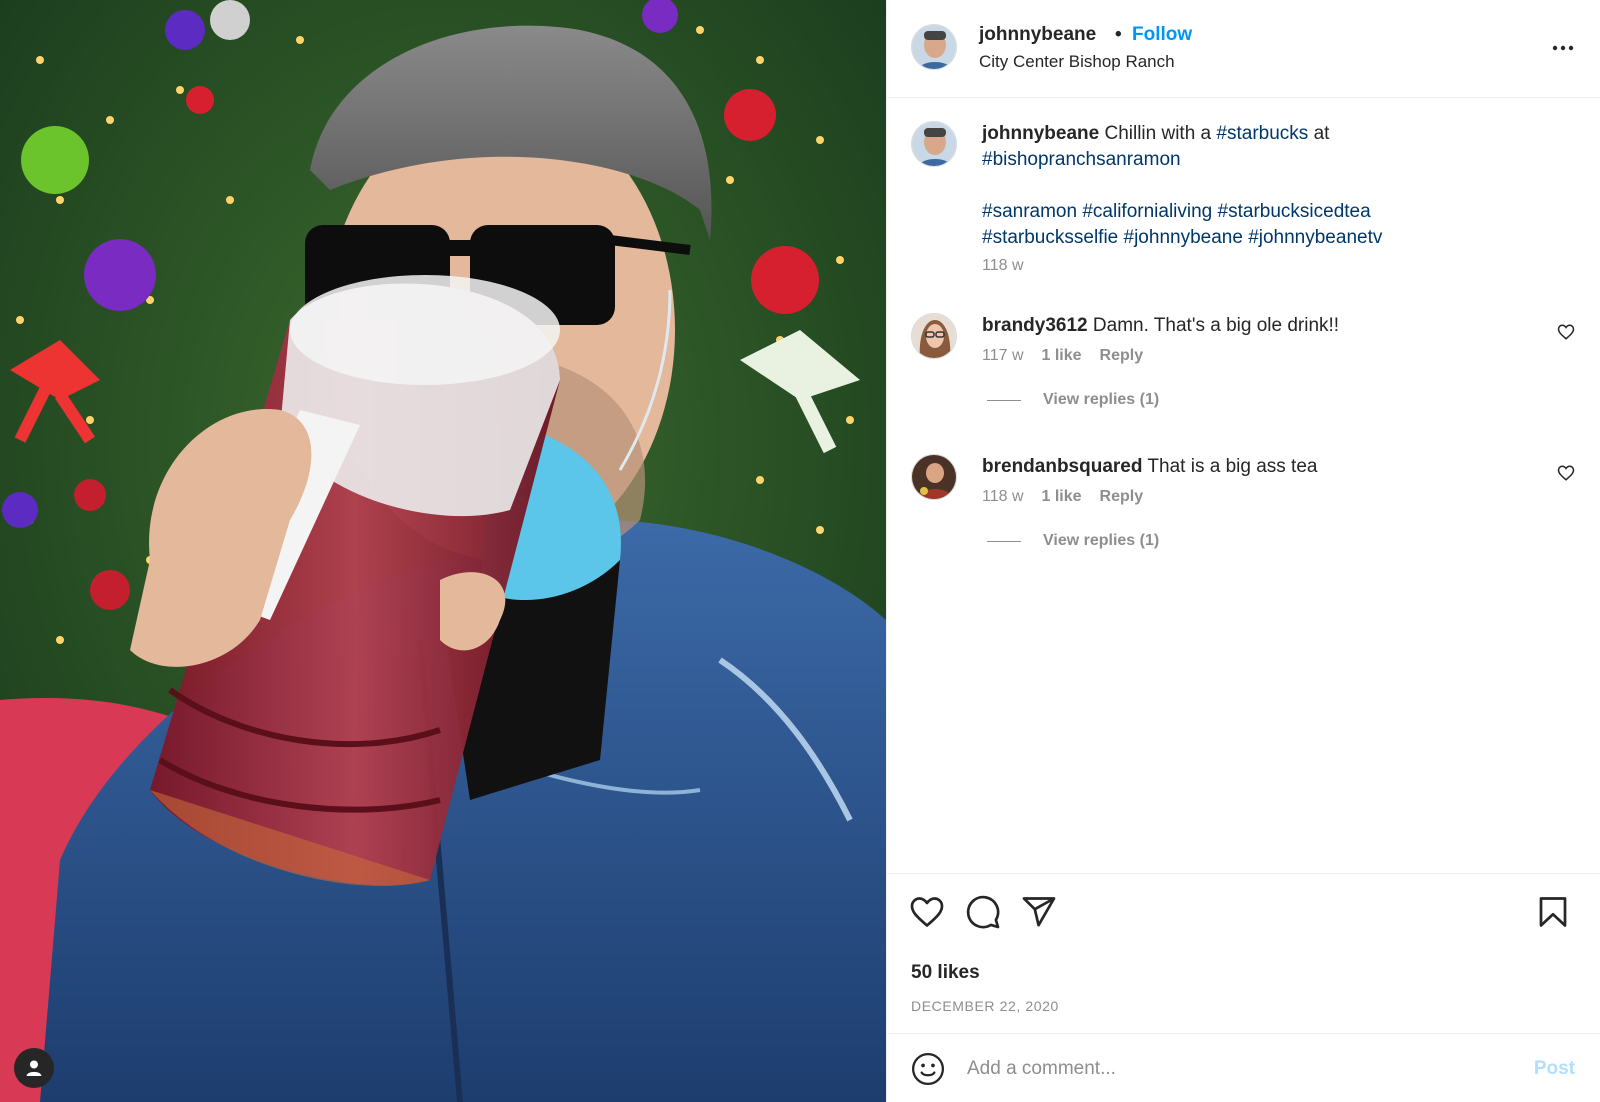  What do you see at coordinates (1037, 35) in the screenshot?
I see `header-username: johnnybeane` at bounding box center [1037, 35].